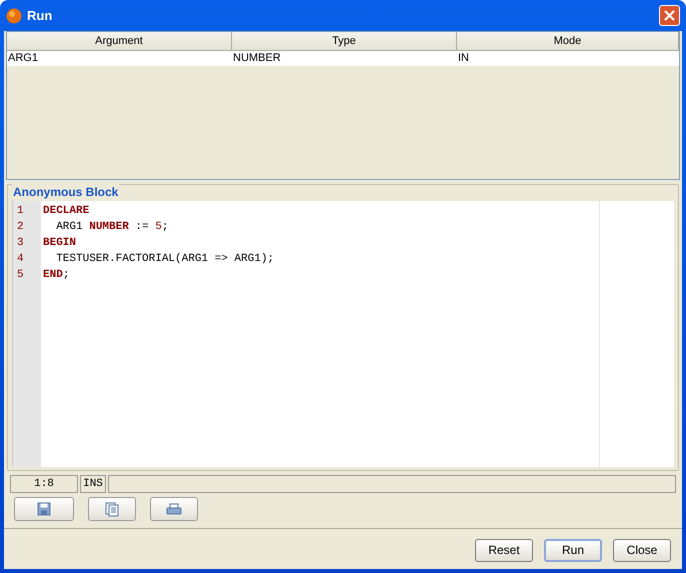  I want to click on insert-mode-indicator: INS, so click(93, 484).